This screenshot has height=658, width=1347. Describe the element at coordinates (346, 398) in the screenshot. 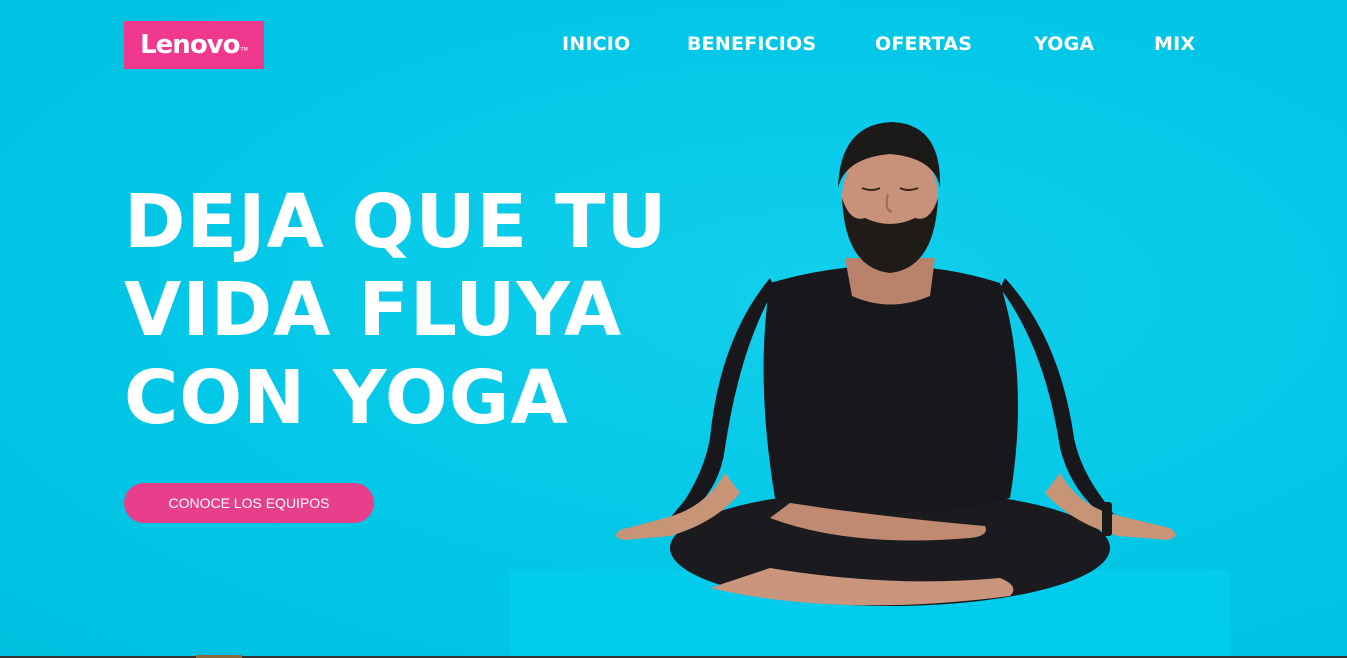

I see `headline-line-3: CON YOGA` at that location.